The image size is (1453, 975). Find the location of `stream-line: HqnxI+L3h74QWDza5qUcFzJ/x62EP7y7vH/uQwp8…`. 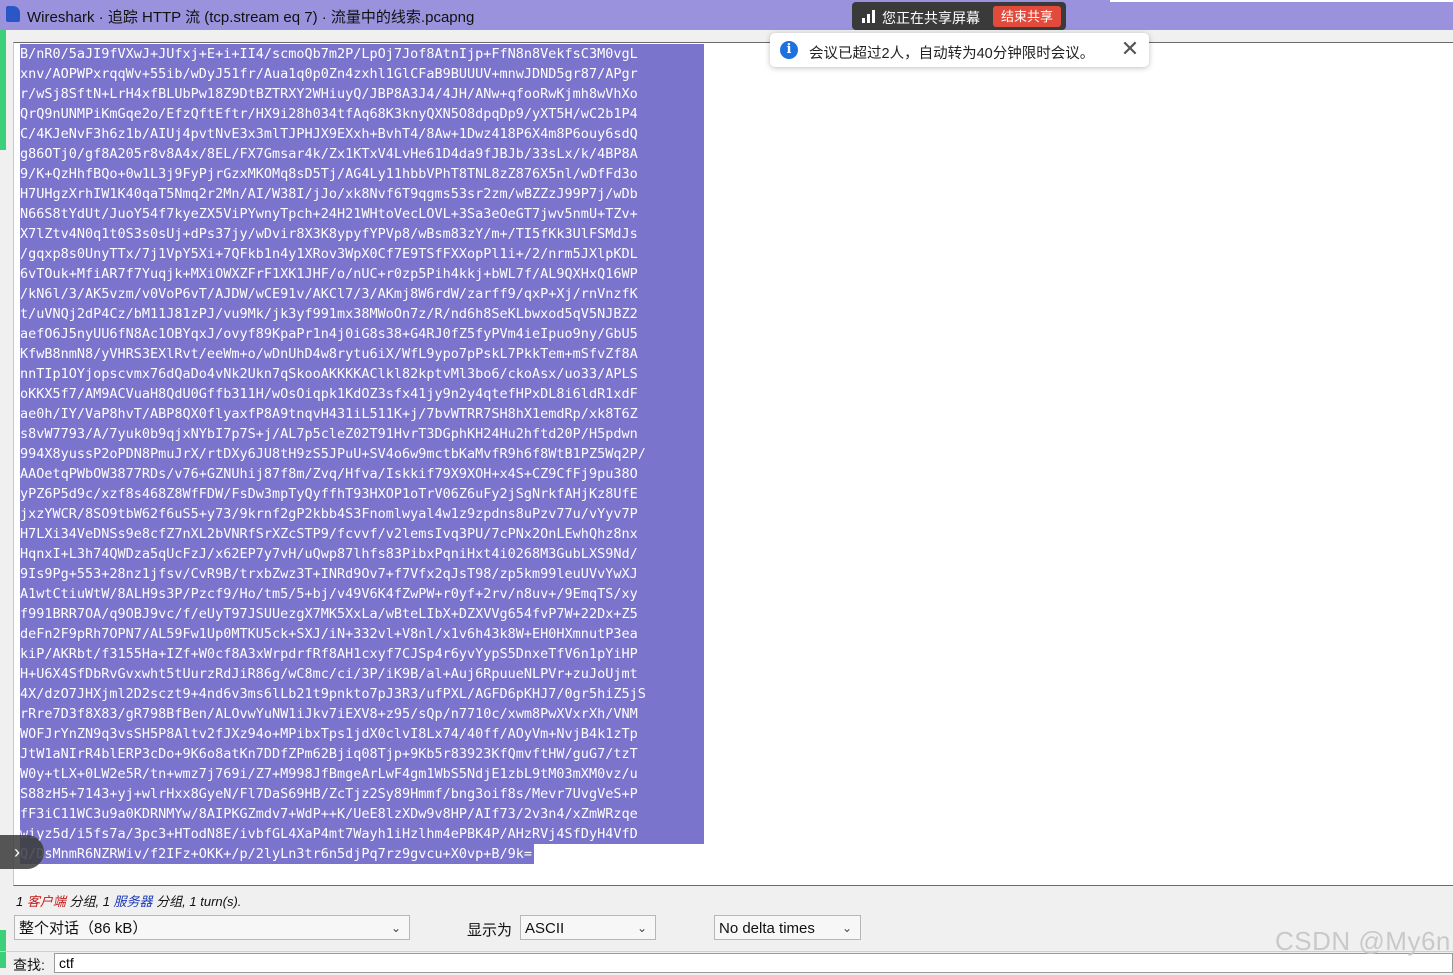

stream-line: HqnxI+L3h74QWDza5qUcFzJ/x62EP7y7vH/uQwp8… is located at coordinates (362, 554).